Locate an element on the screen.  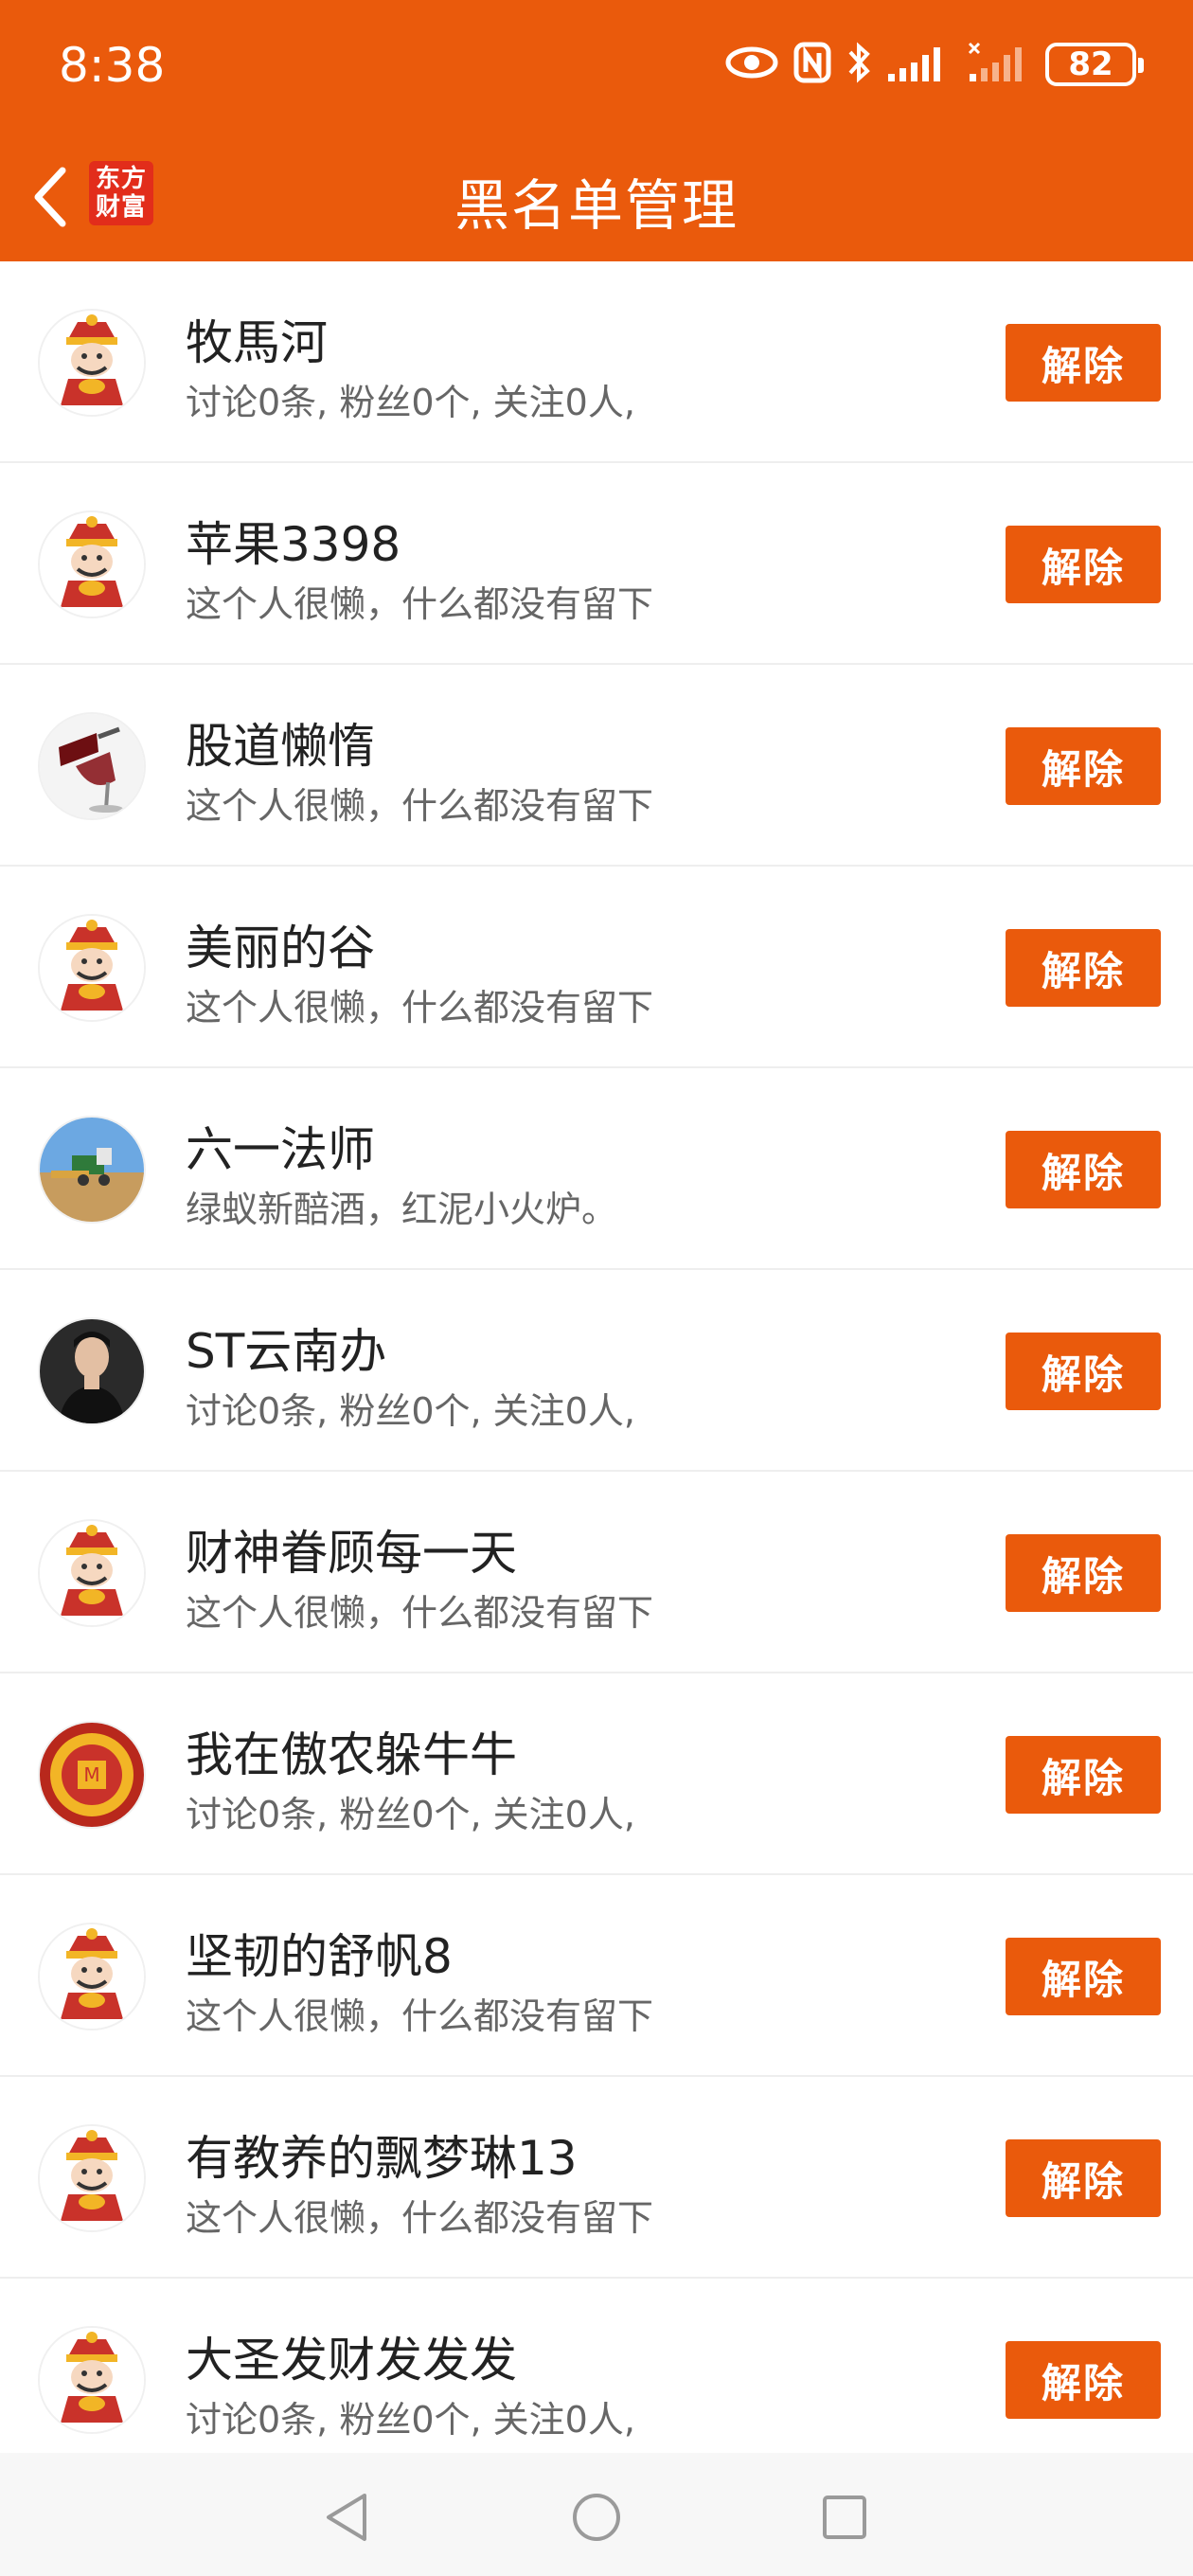
list-item: 美丽的谷这个人很懒，什么都没有留下 解除 is located at coordinates (596, 967).